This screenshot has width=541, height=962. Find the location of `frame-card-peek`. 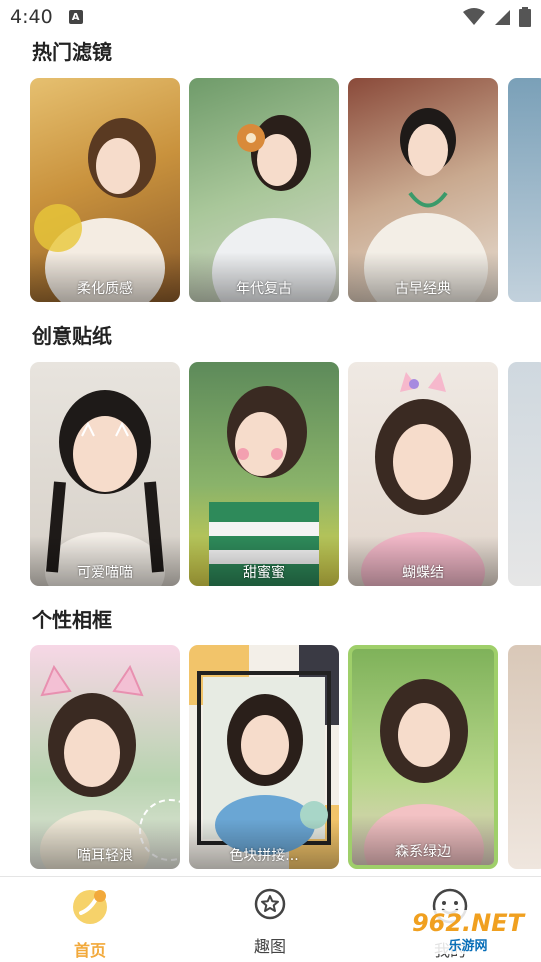

frame-card-peek is located at coordinates (524, 757).